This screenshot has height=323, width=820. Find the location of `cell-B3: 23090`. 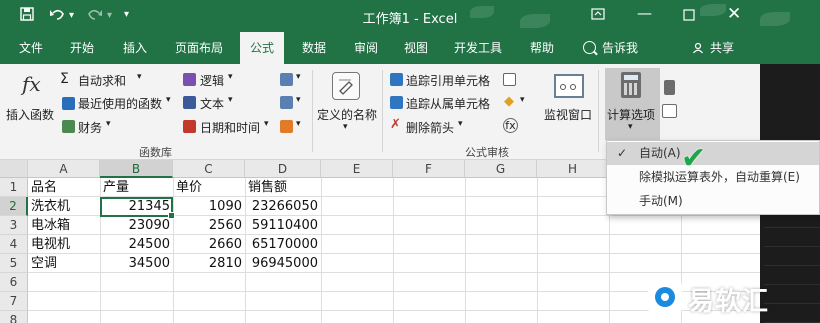

cell-B3: 23090 is located at coordinates (136, 225).